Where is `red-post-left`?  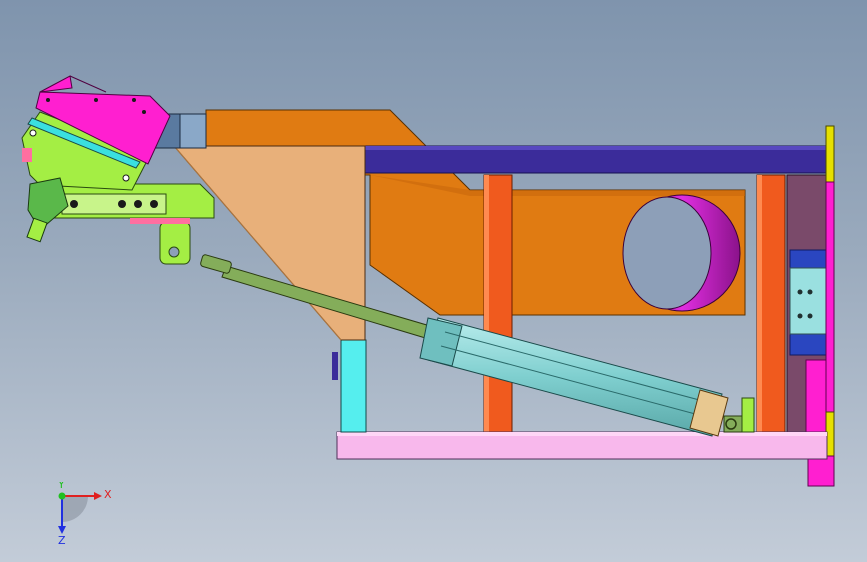 red-post-left is located at coordinates (498, 303).